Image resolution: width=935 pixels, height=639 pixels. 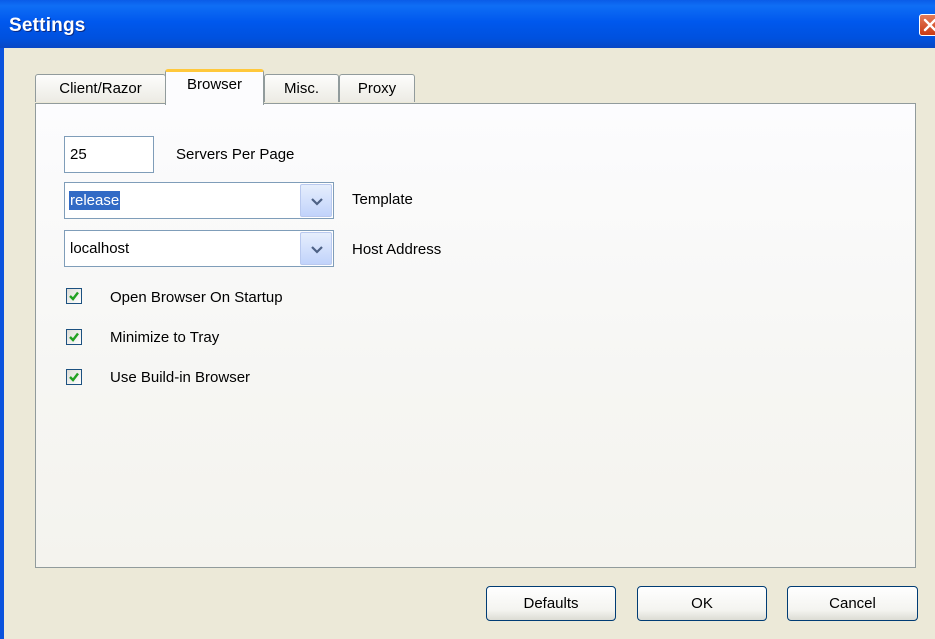 I want to click on minimize-to-tray-checkbox, so click(x=74, y=337).